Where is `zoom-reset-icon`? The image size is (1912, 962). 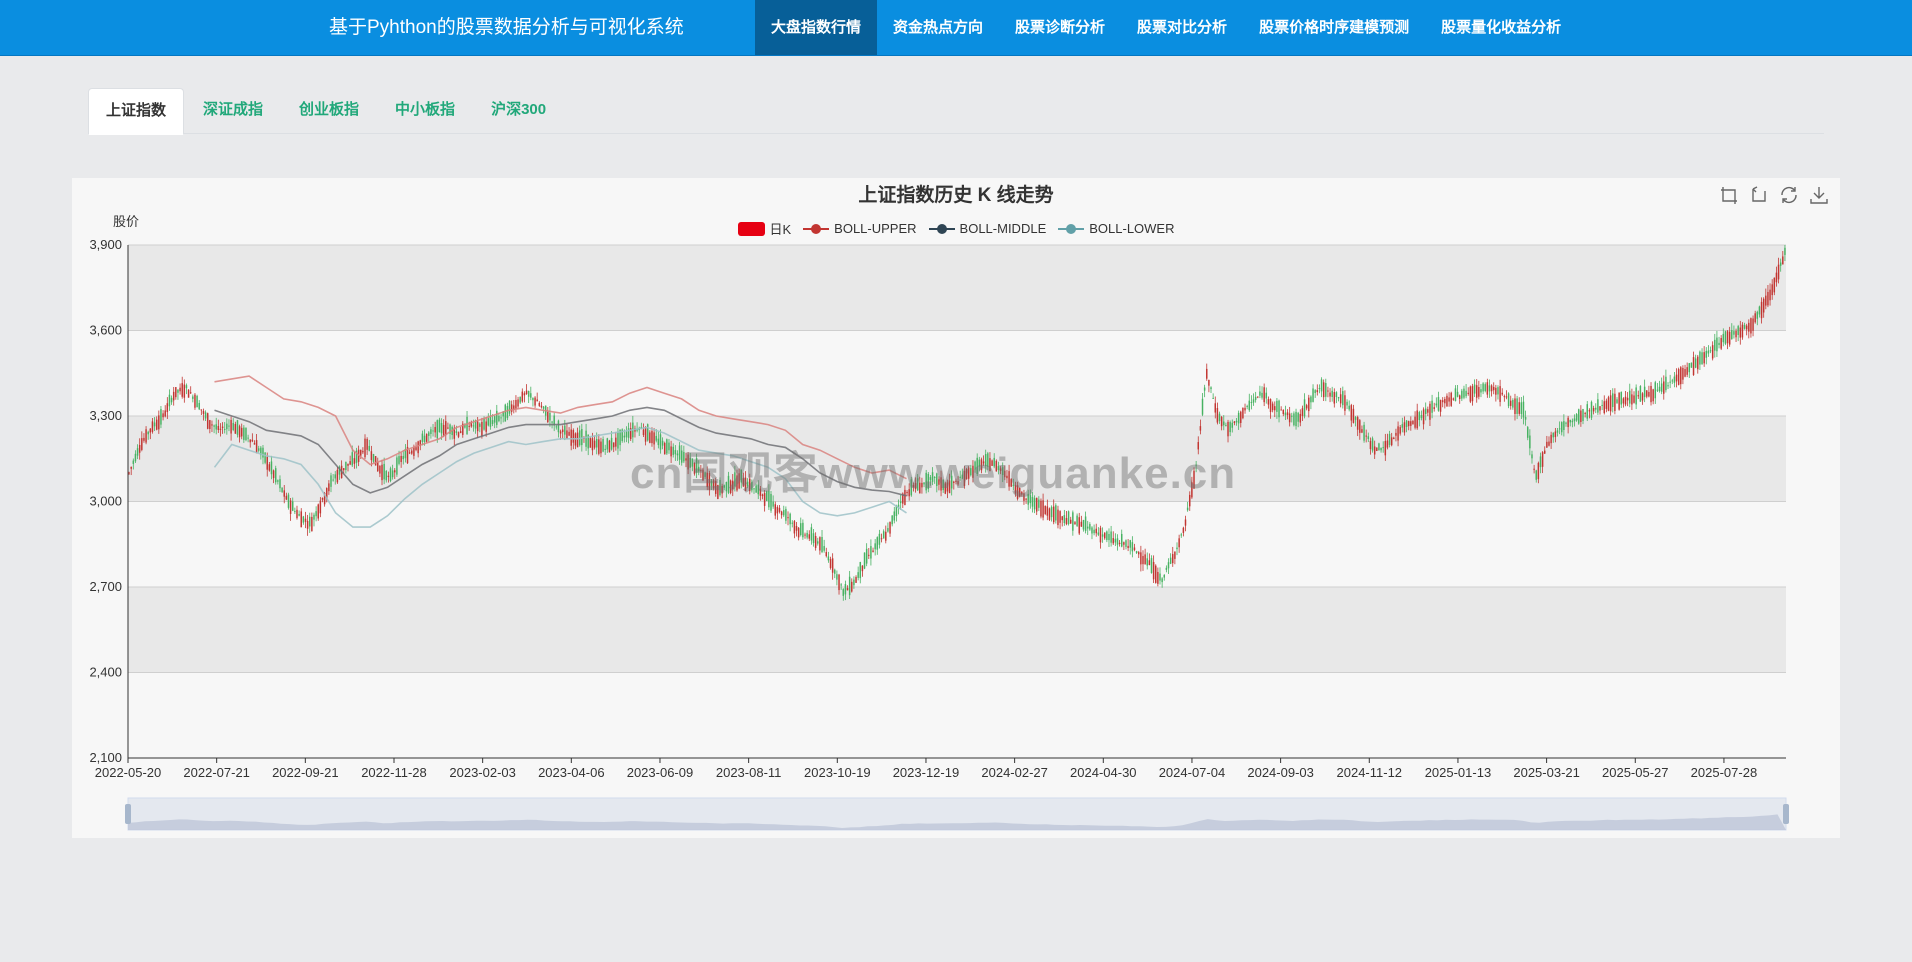
zoom-reset-icon is located at coordinates (1759, 195).